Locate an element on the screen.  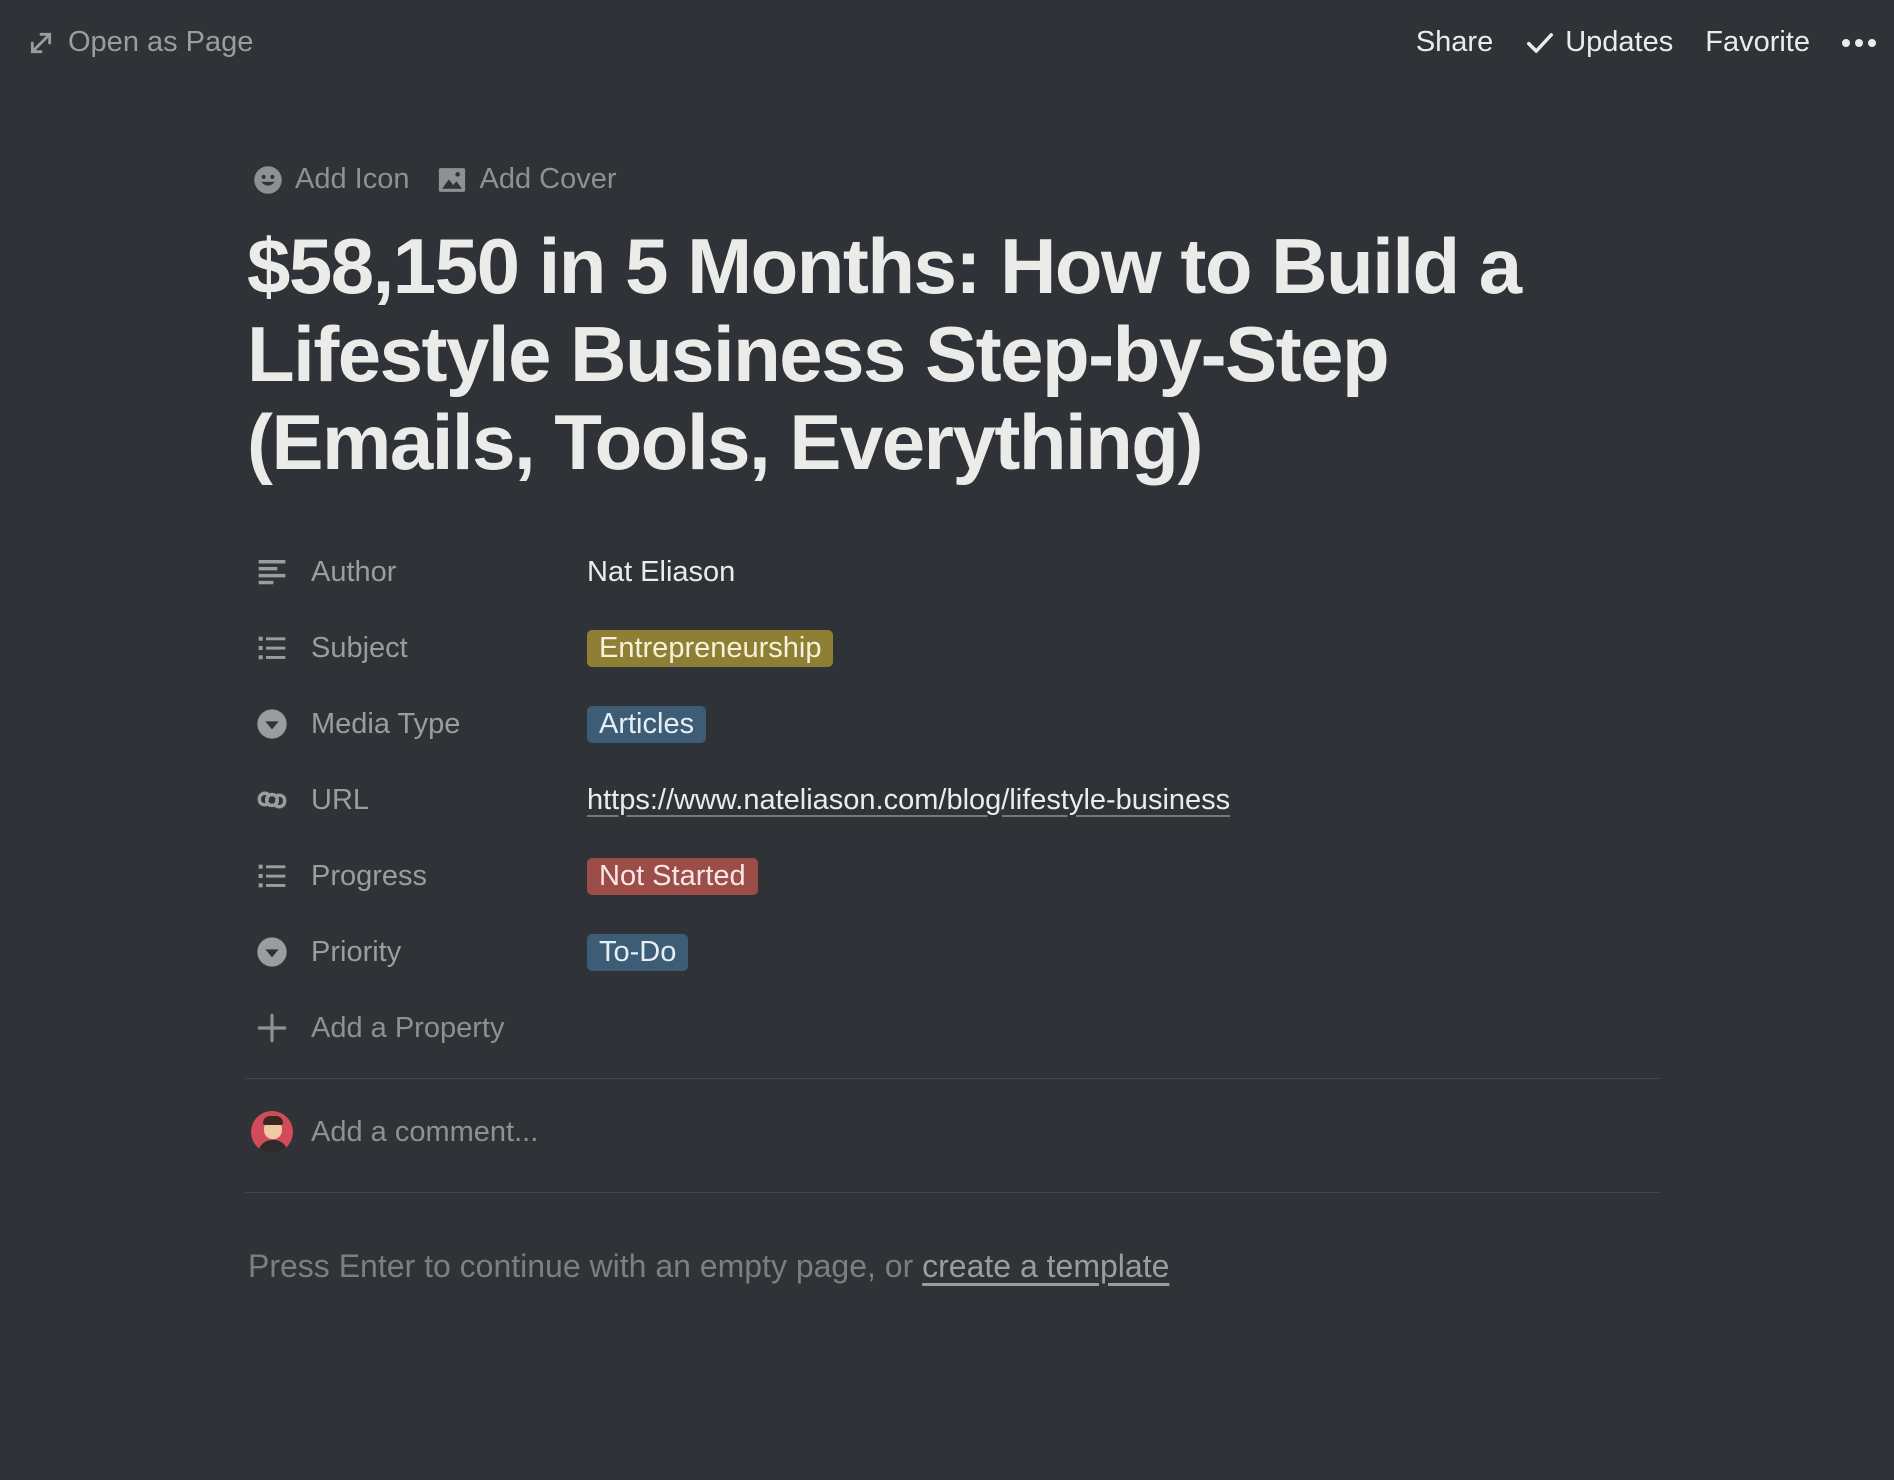
property-row-subject: Subject Entrepreneurship is located at coordinates (954, 648).